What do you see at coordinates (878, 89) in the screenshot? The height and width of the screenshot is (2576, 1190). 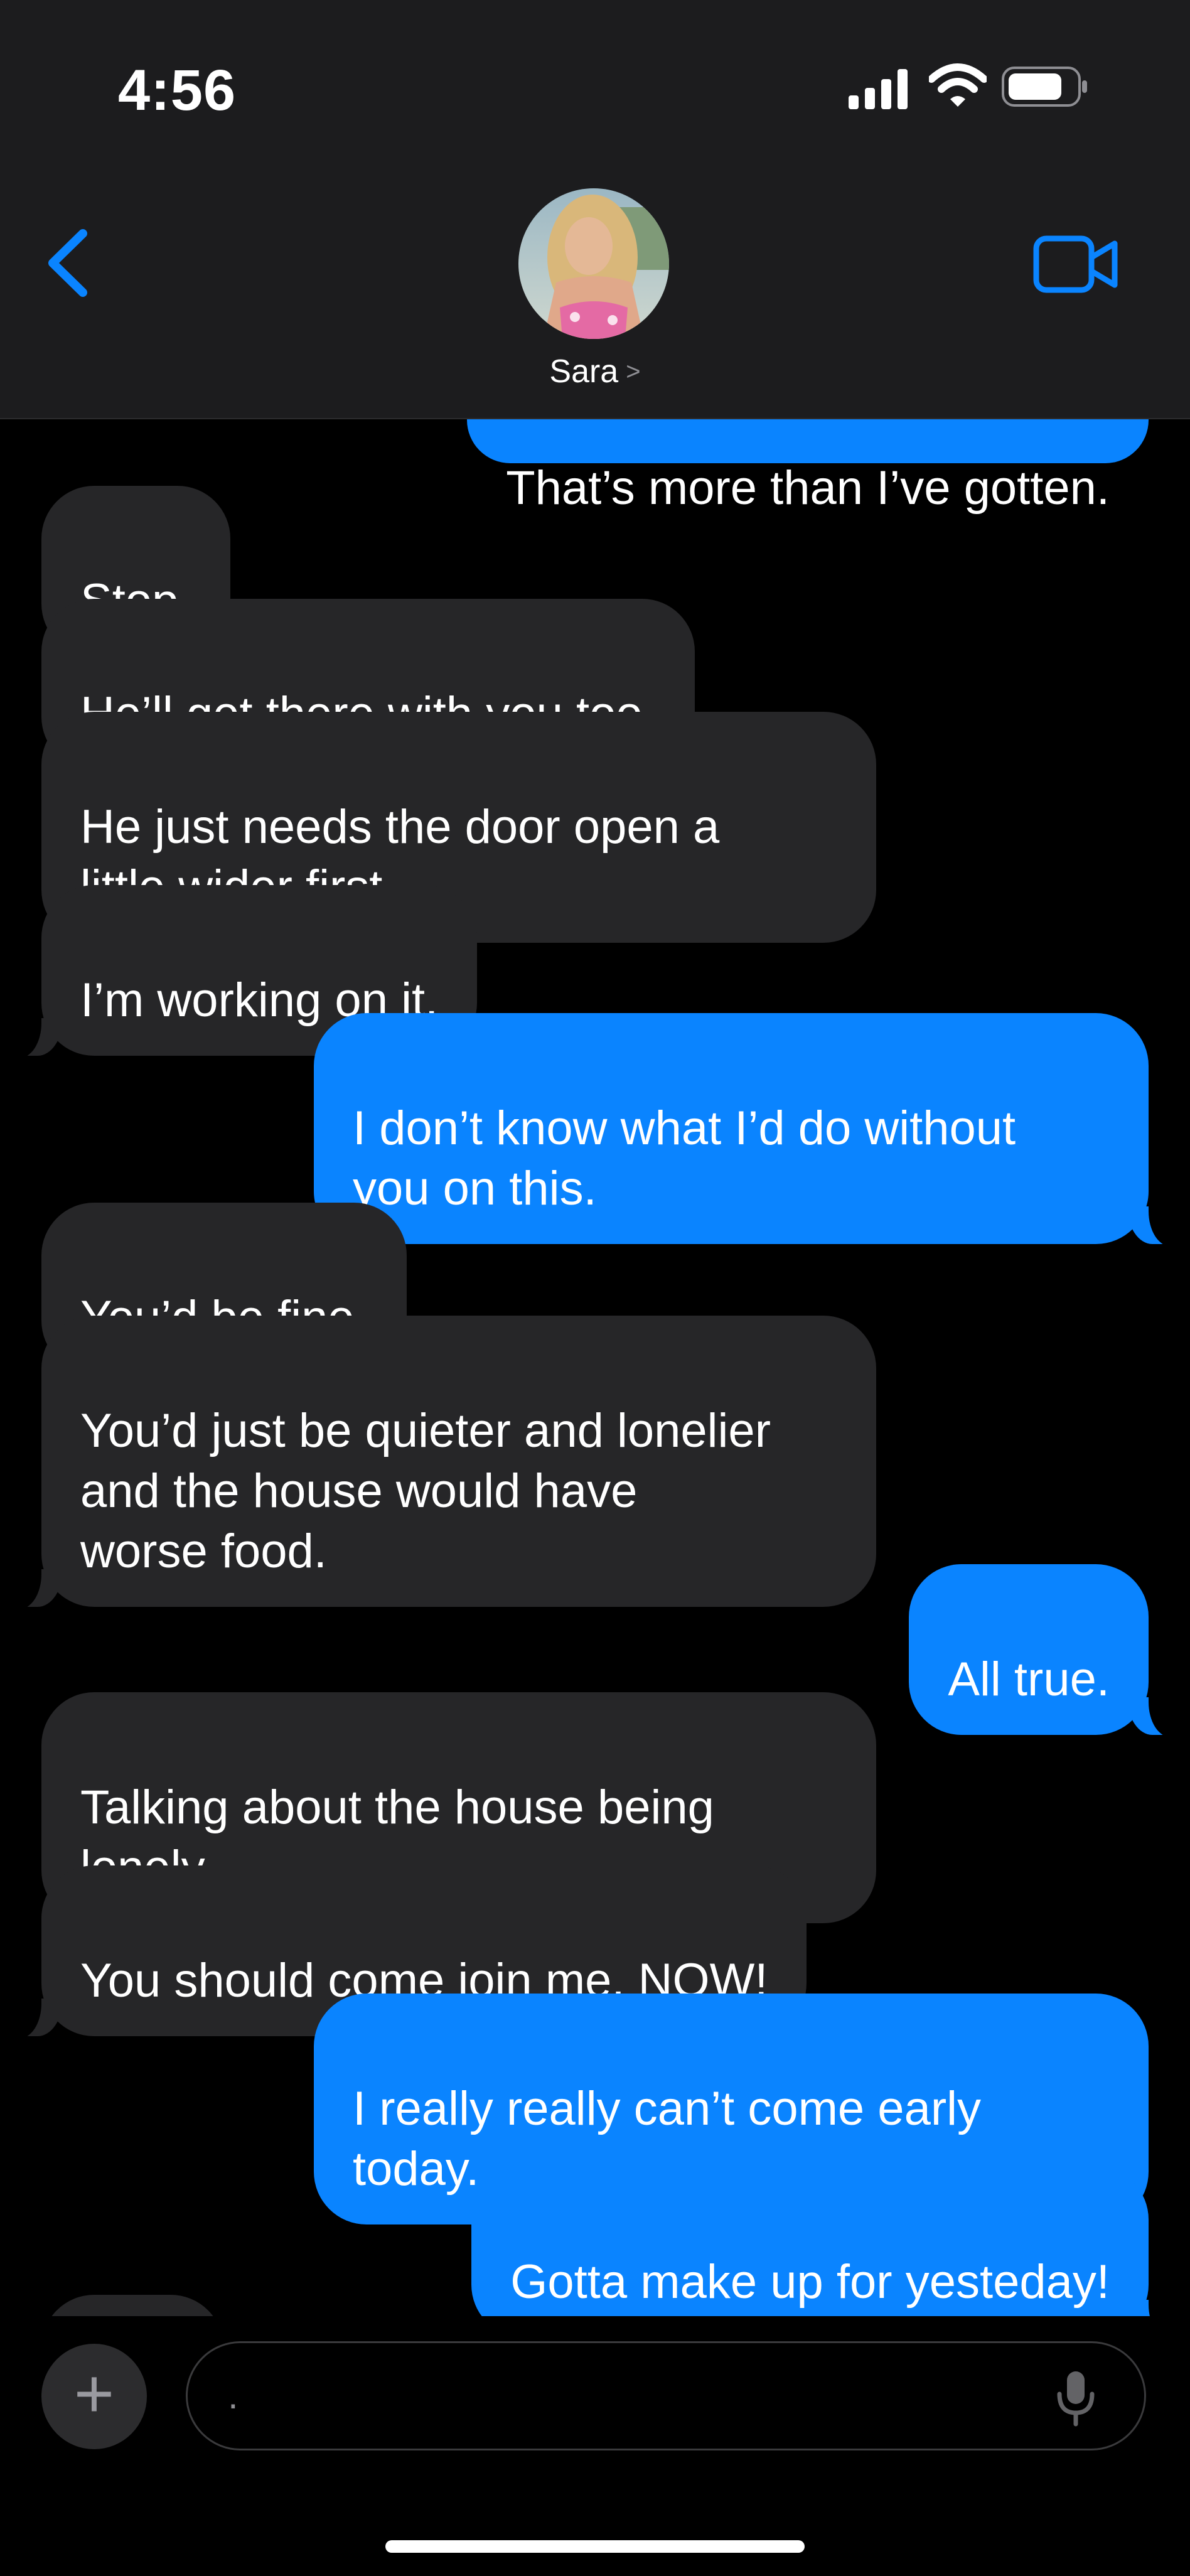 I see `cellular-signal-icon` at bounding box center [878, 89].